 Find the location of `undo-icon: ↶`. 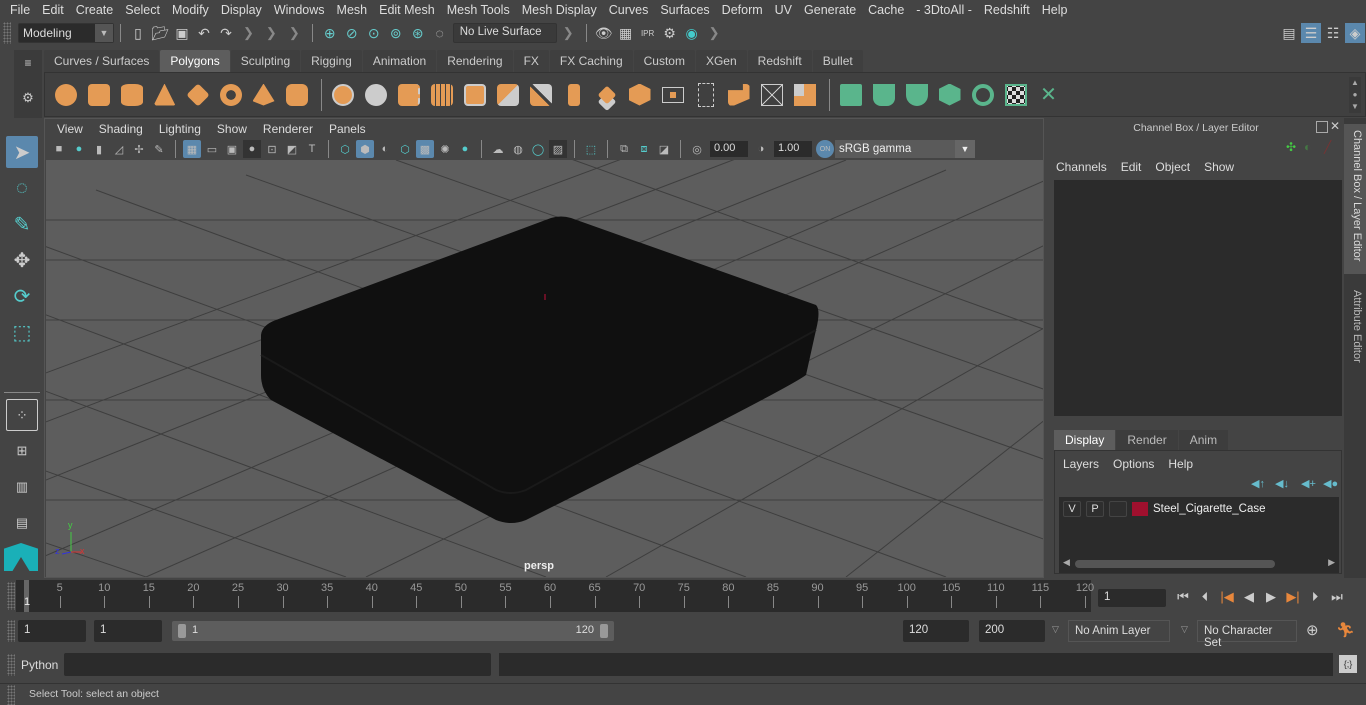

undo-icon: ↶ is located at coordinates (204, 33).